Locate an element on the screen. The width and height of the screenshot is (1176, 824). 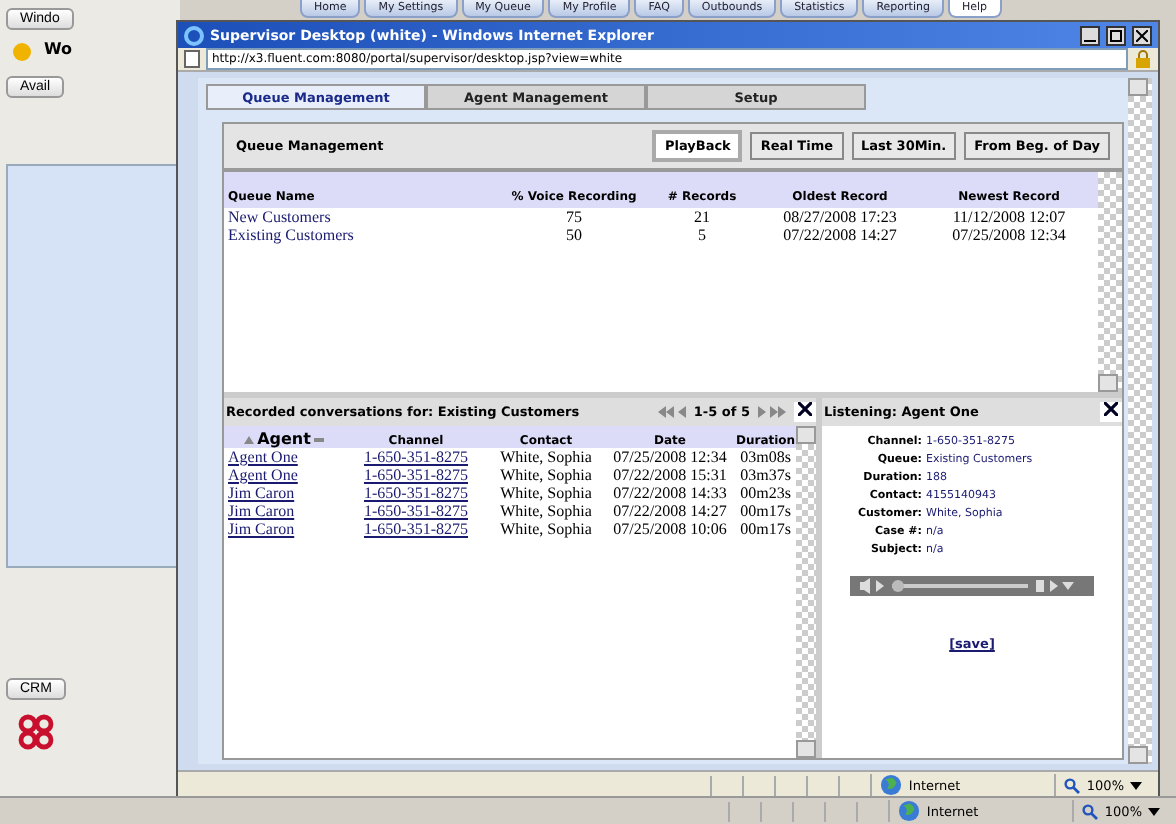
table-cell-text: 00m23s is located at coordinates (765, 493).